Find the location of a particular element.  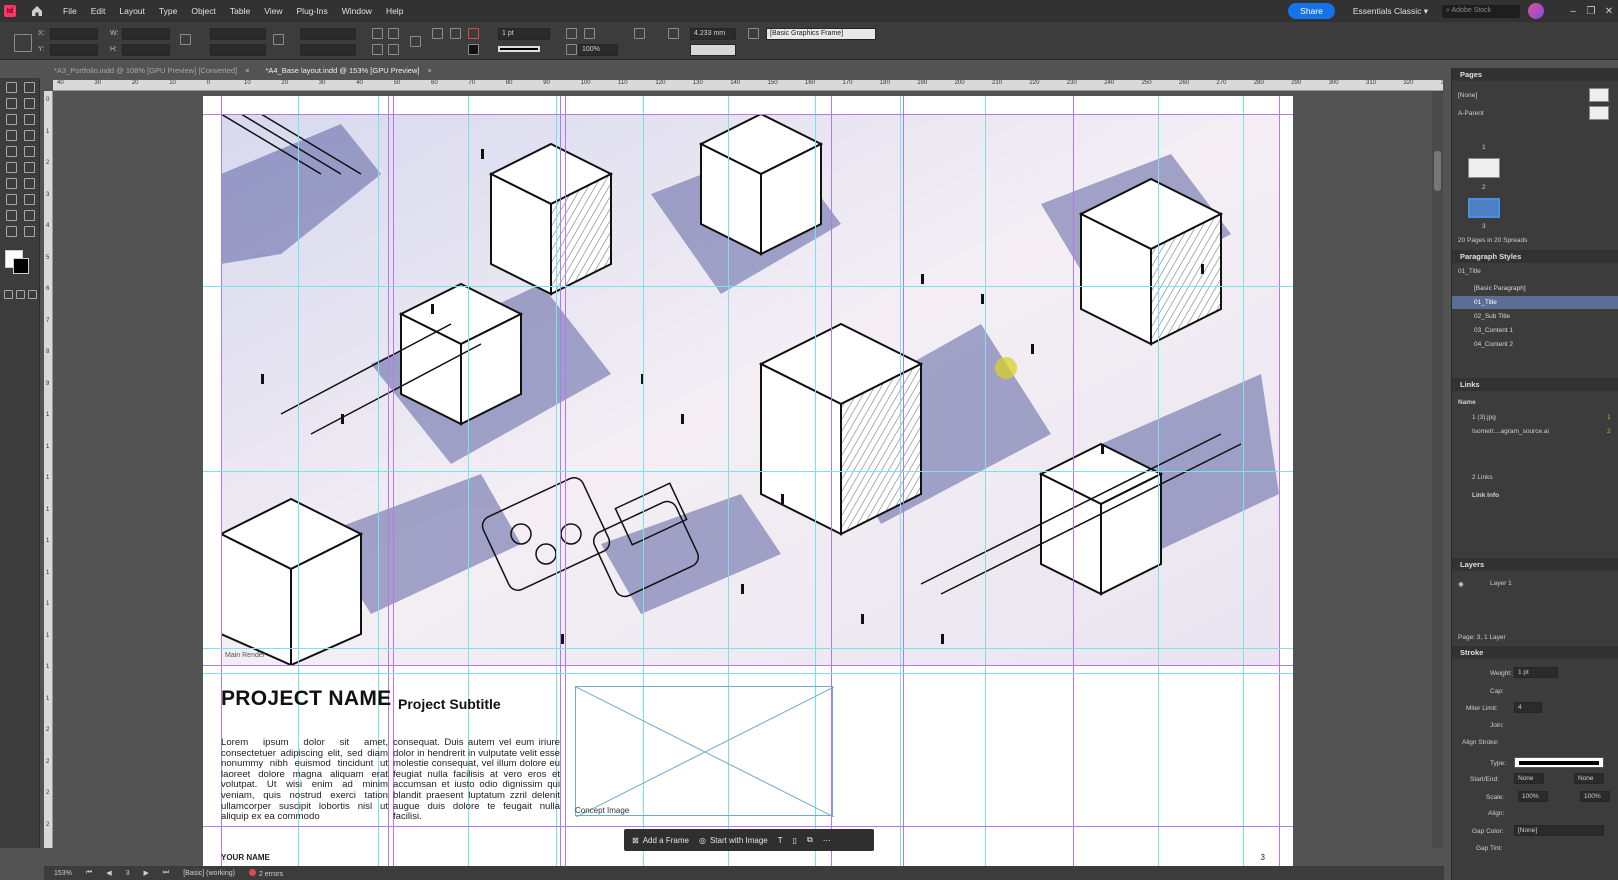

note-tool-icon is located at coordinates (11, 215).